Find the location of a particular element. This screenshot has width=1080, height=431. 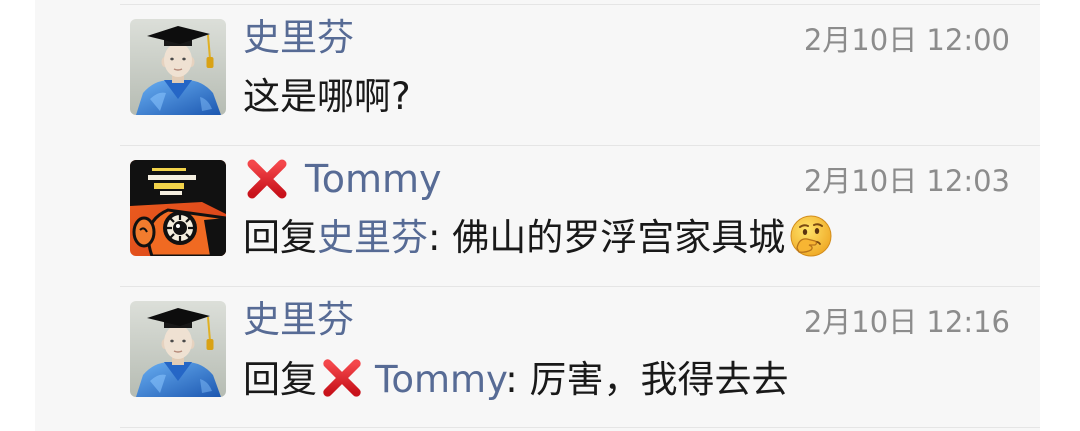

author-name: Tommy is located at coordinates (373, 179).